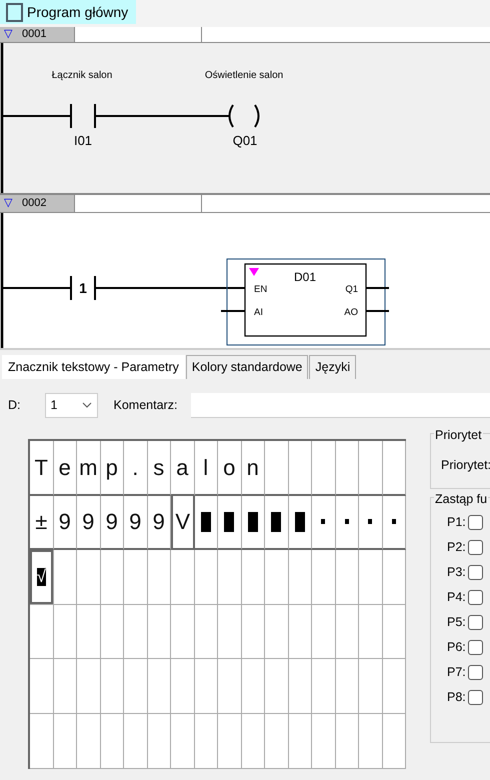  I want to click on lcd-cell: a, so click(182, 468).